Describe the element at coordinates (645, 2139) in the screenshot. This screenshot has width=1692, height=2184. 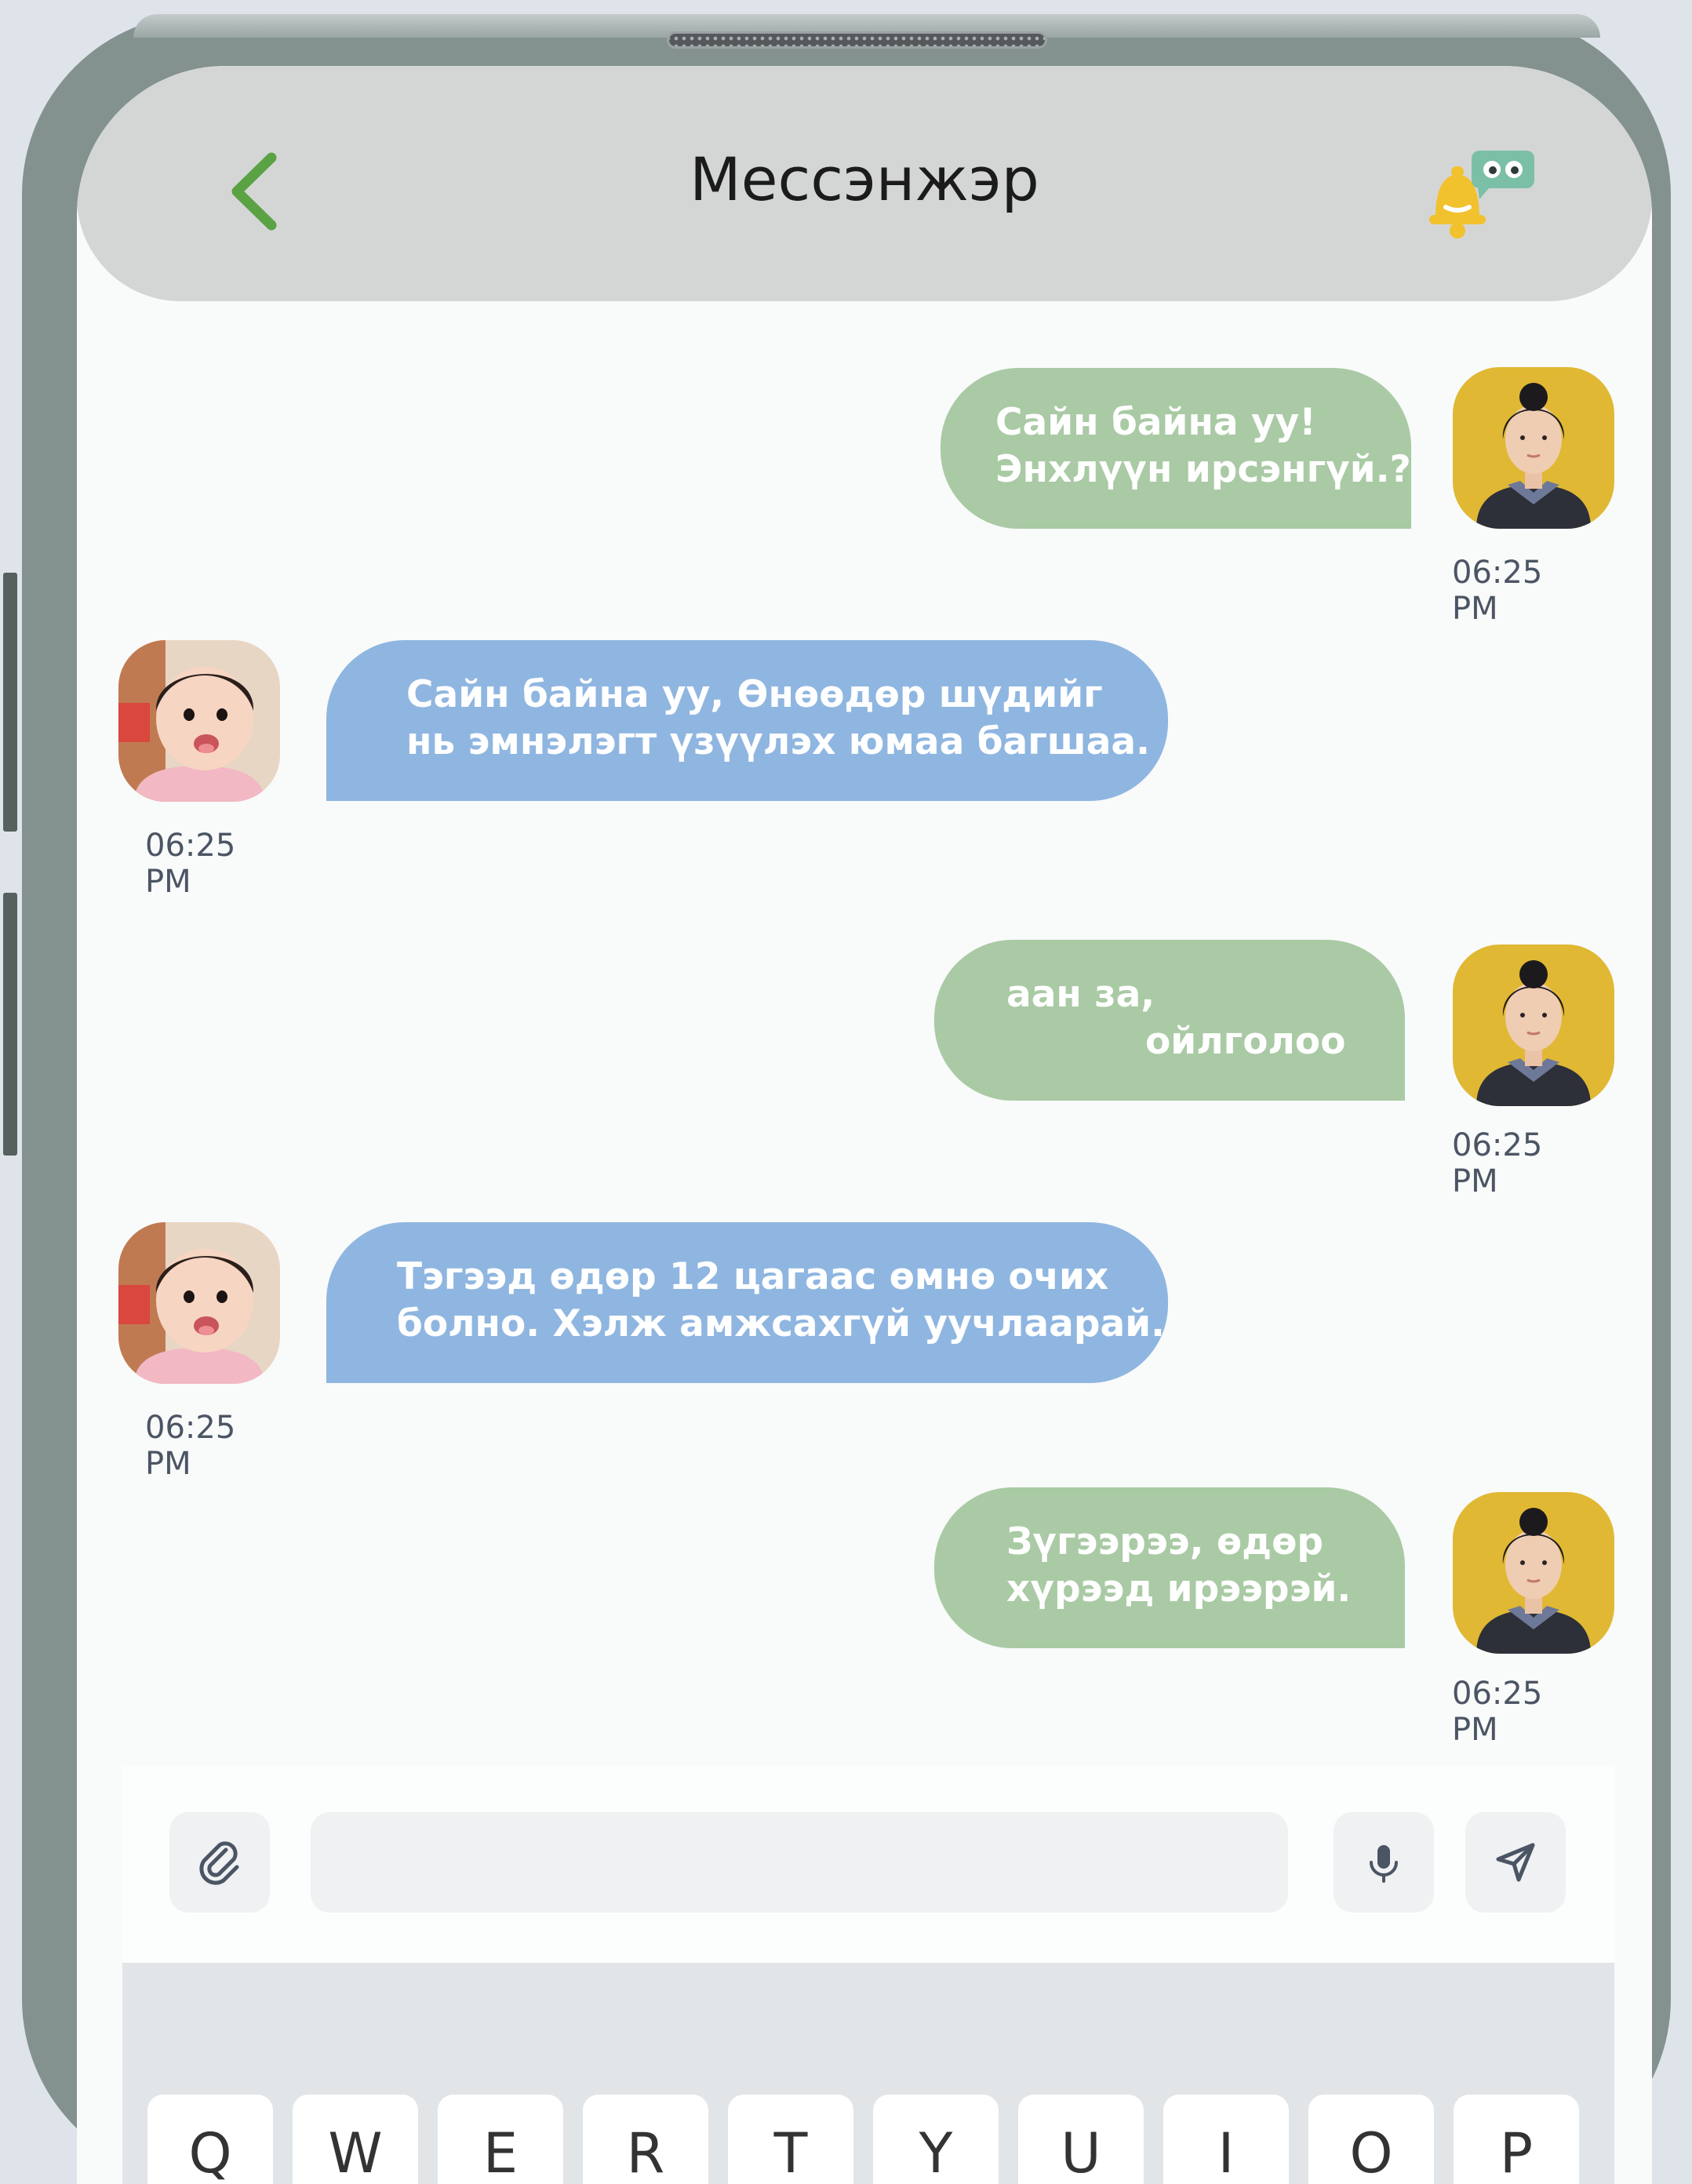
I see `keyboard-key: R` at that location.